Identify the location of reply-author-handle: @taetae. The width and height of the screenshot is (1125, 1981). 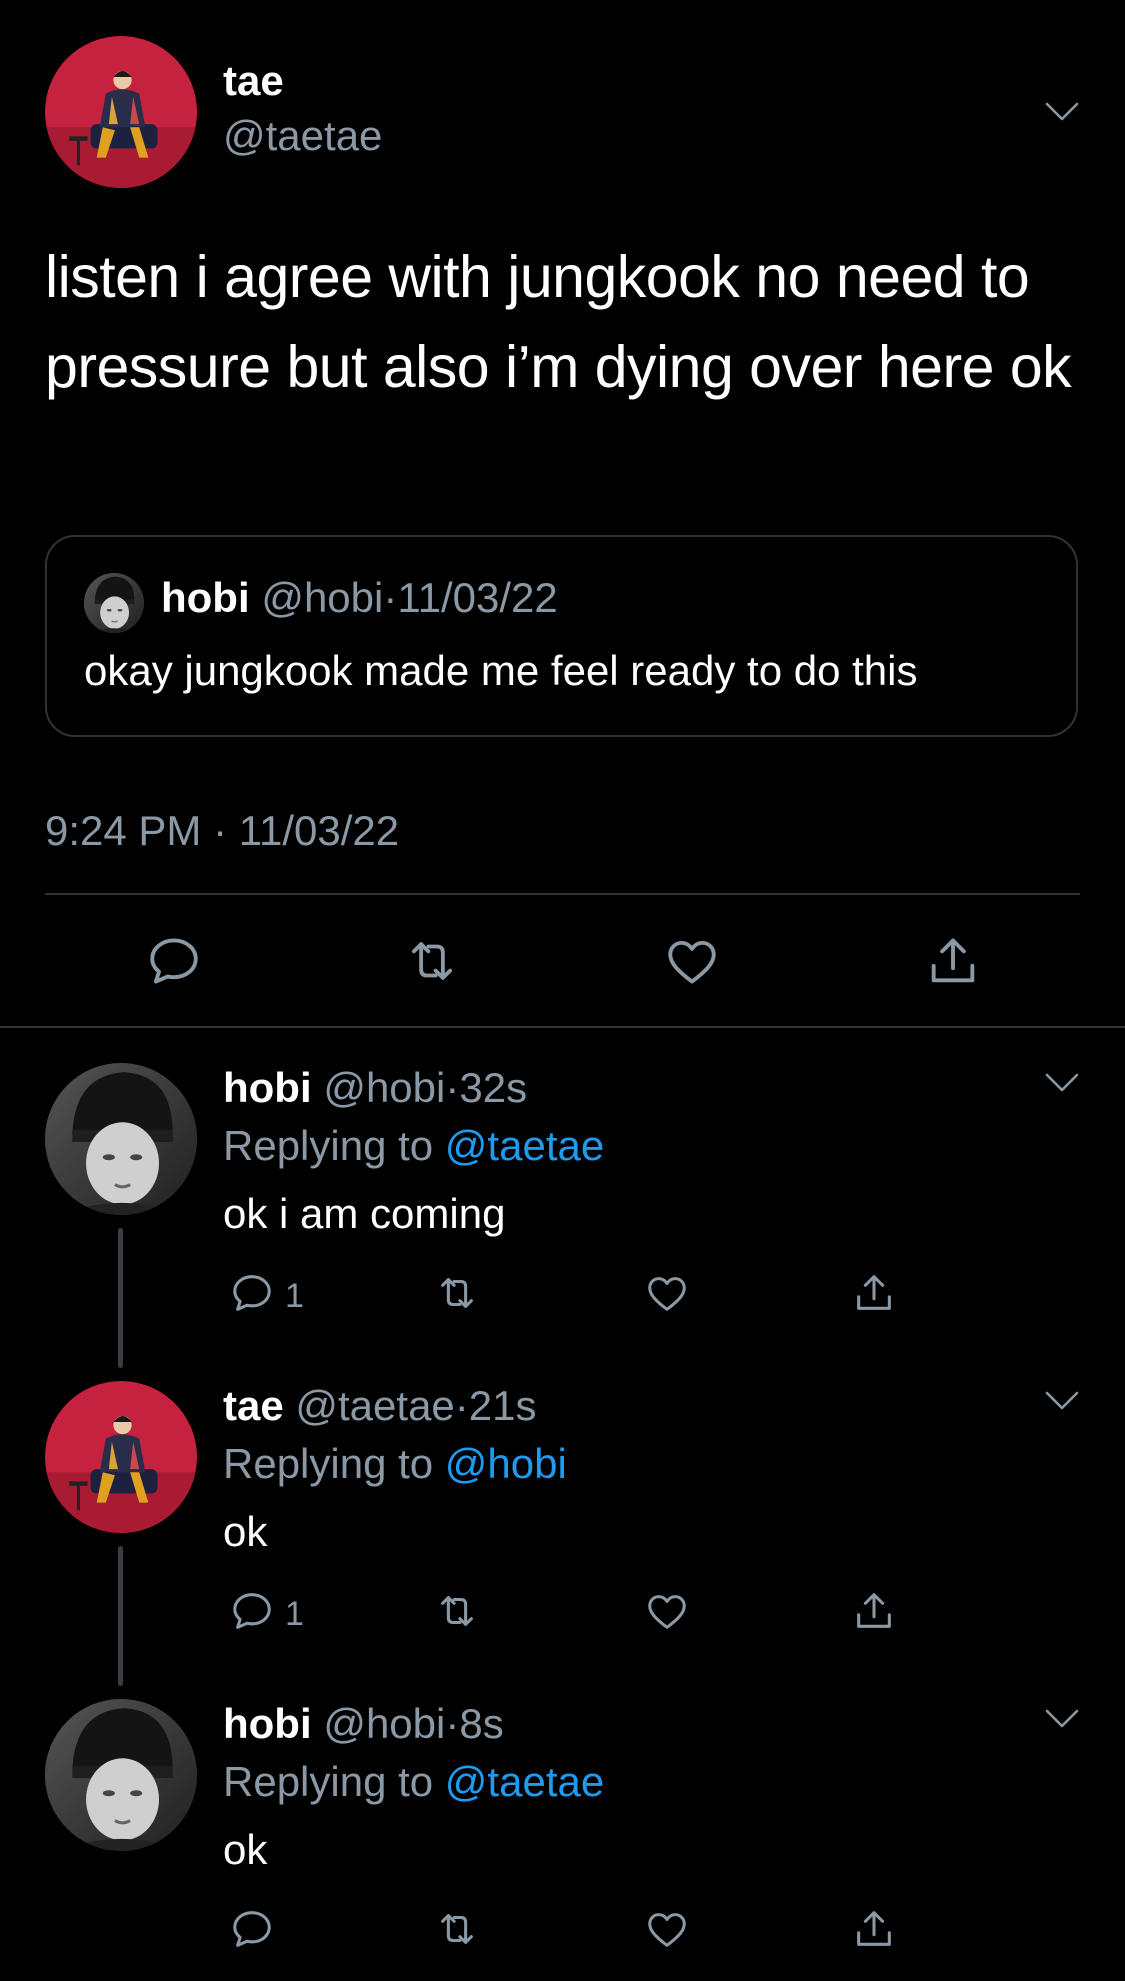
(374, 1405).